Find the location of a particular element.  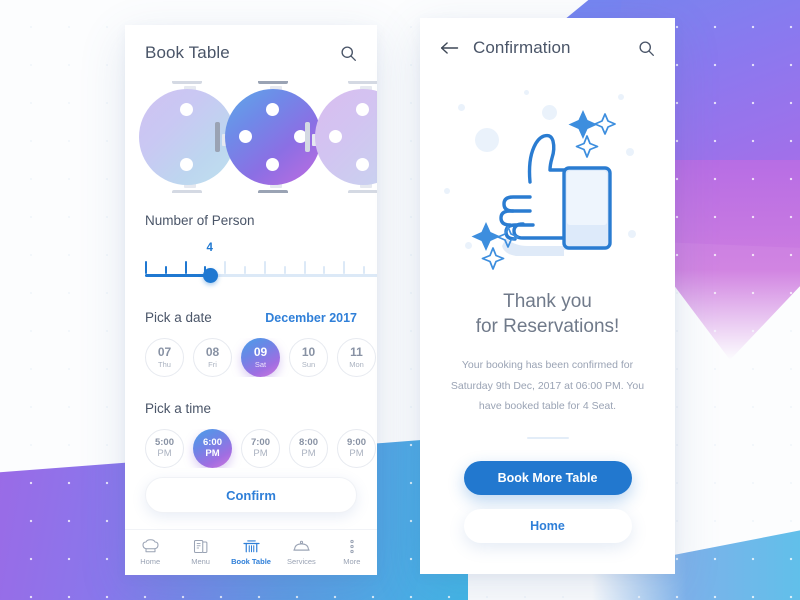

time-chip: 5:00 PM is located at coordinates (164, 448).